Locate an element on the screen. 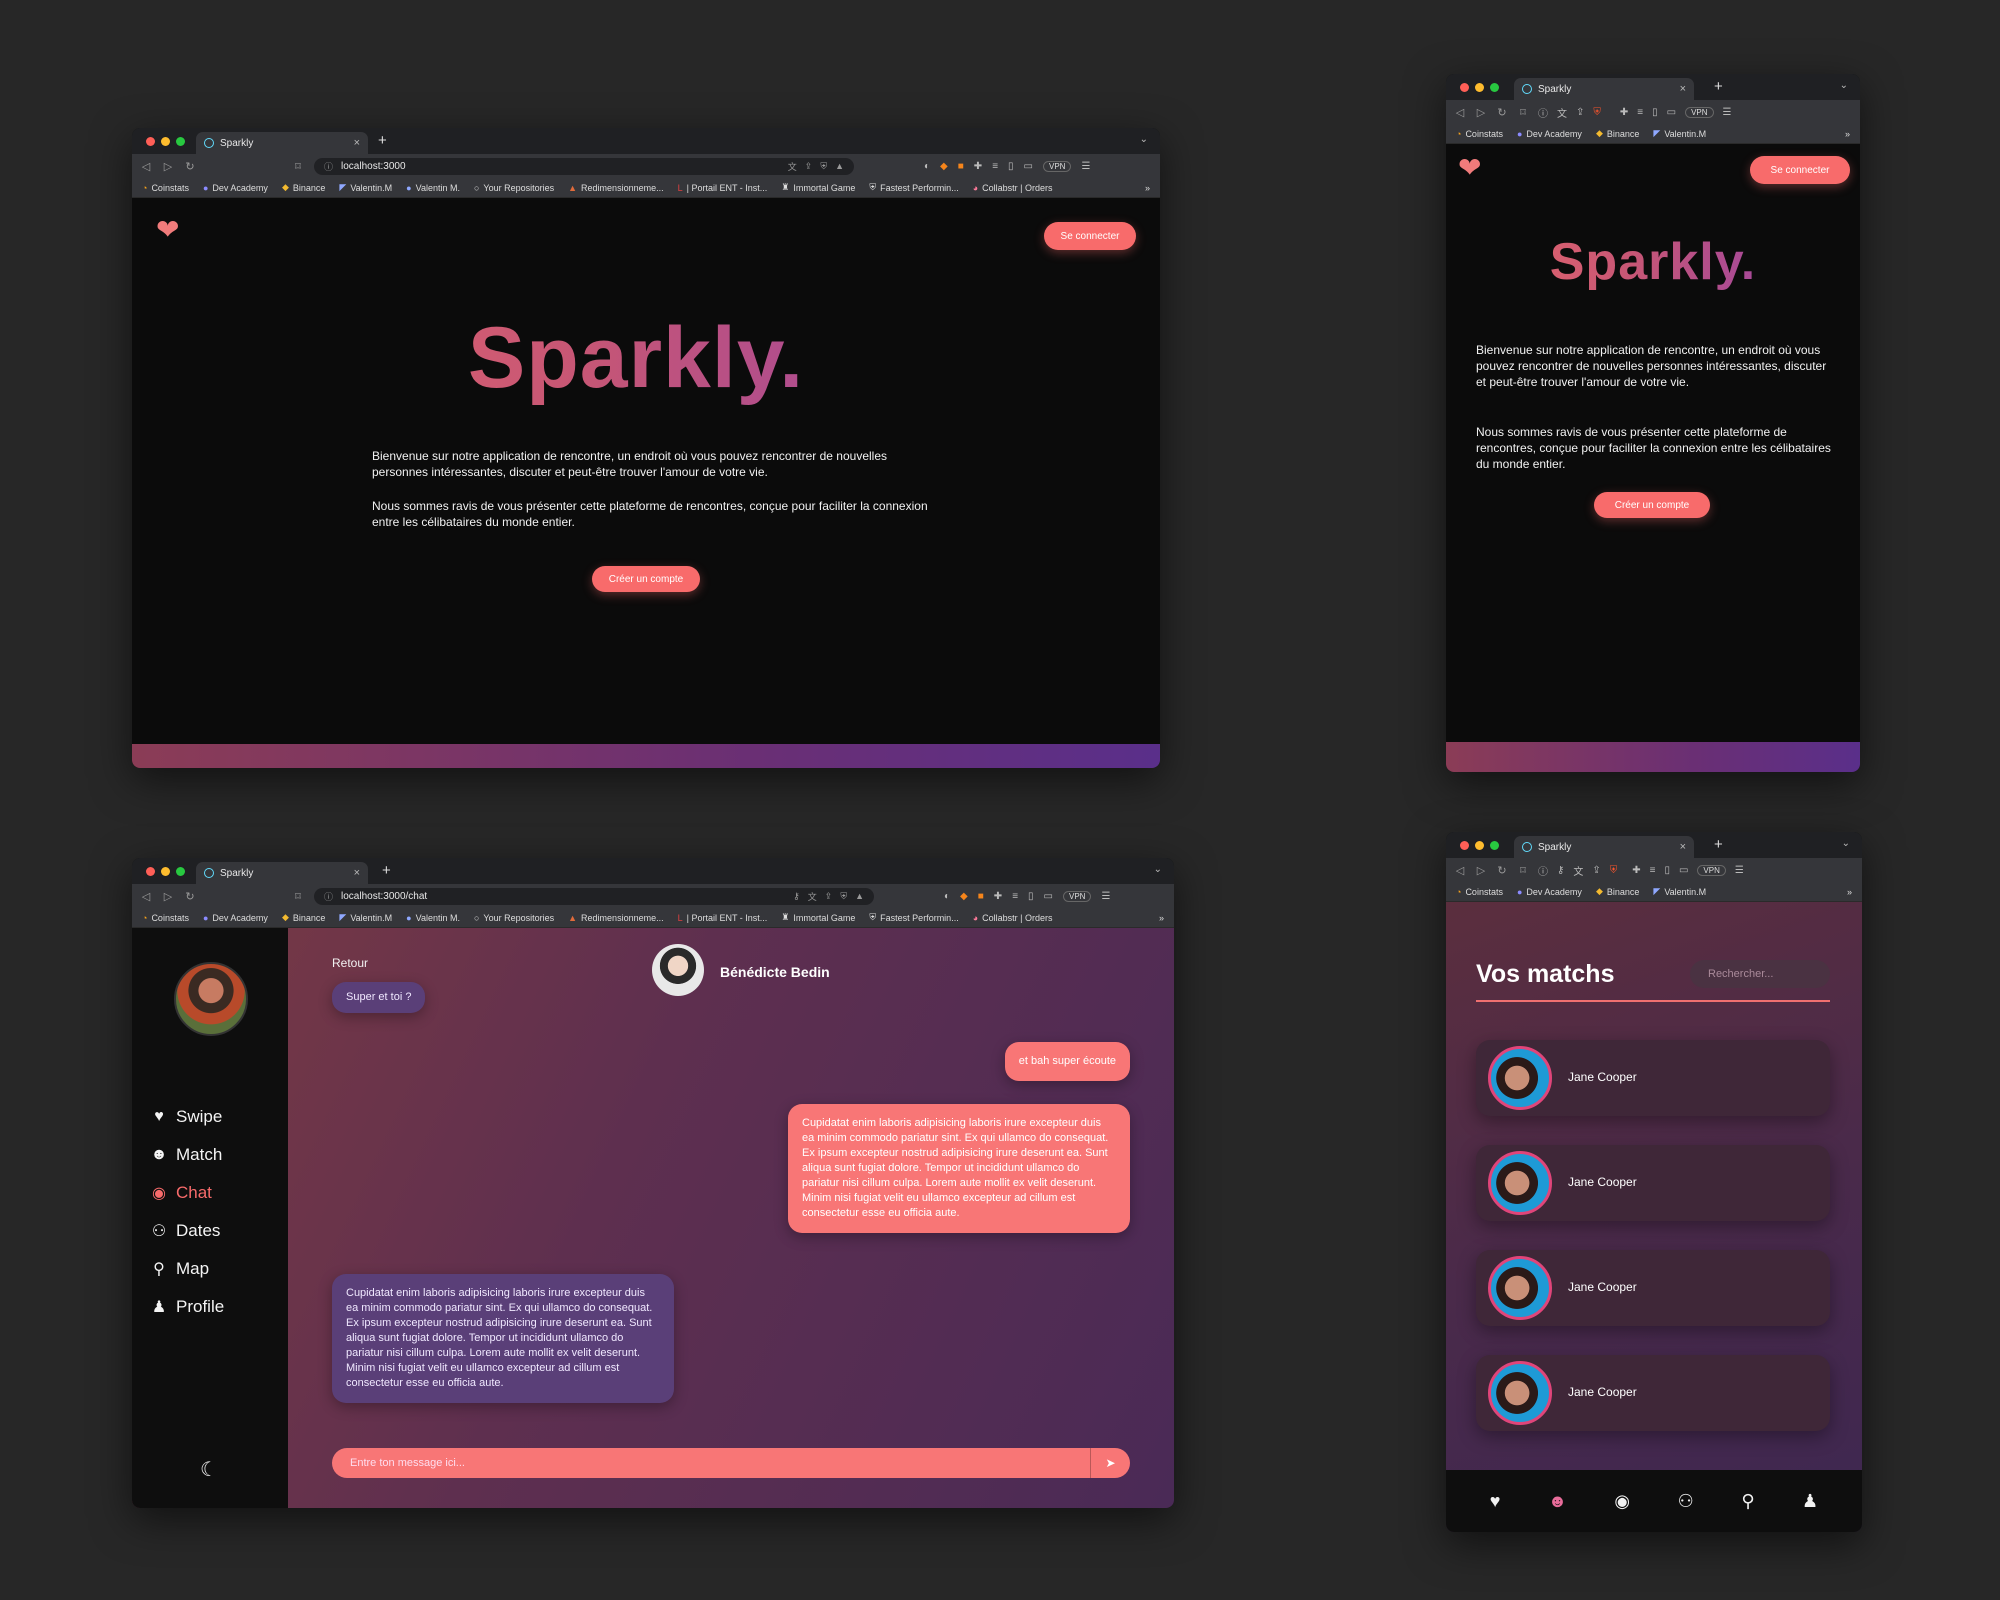 The height and width of the screenshot is (1600, 2000). back-link: Retour is located at coordinates (350, 963).